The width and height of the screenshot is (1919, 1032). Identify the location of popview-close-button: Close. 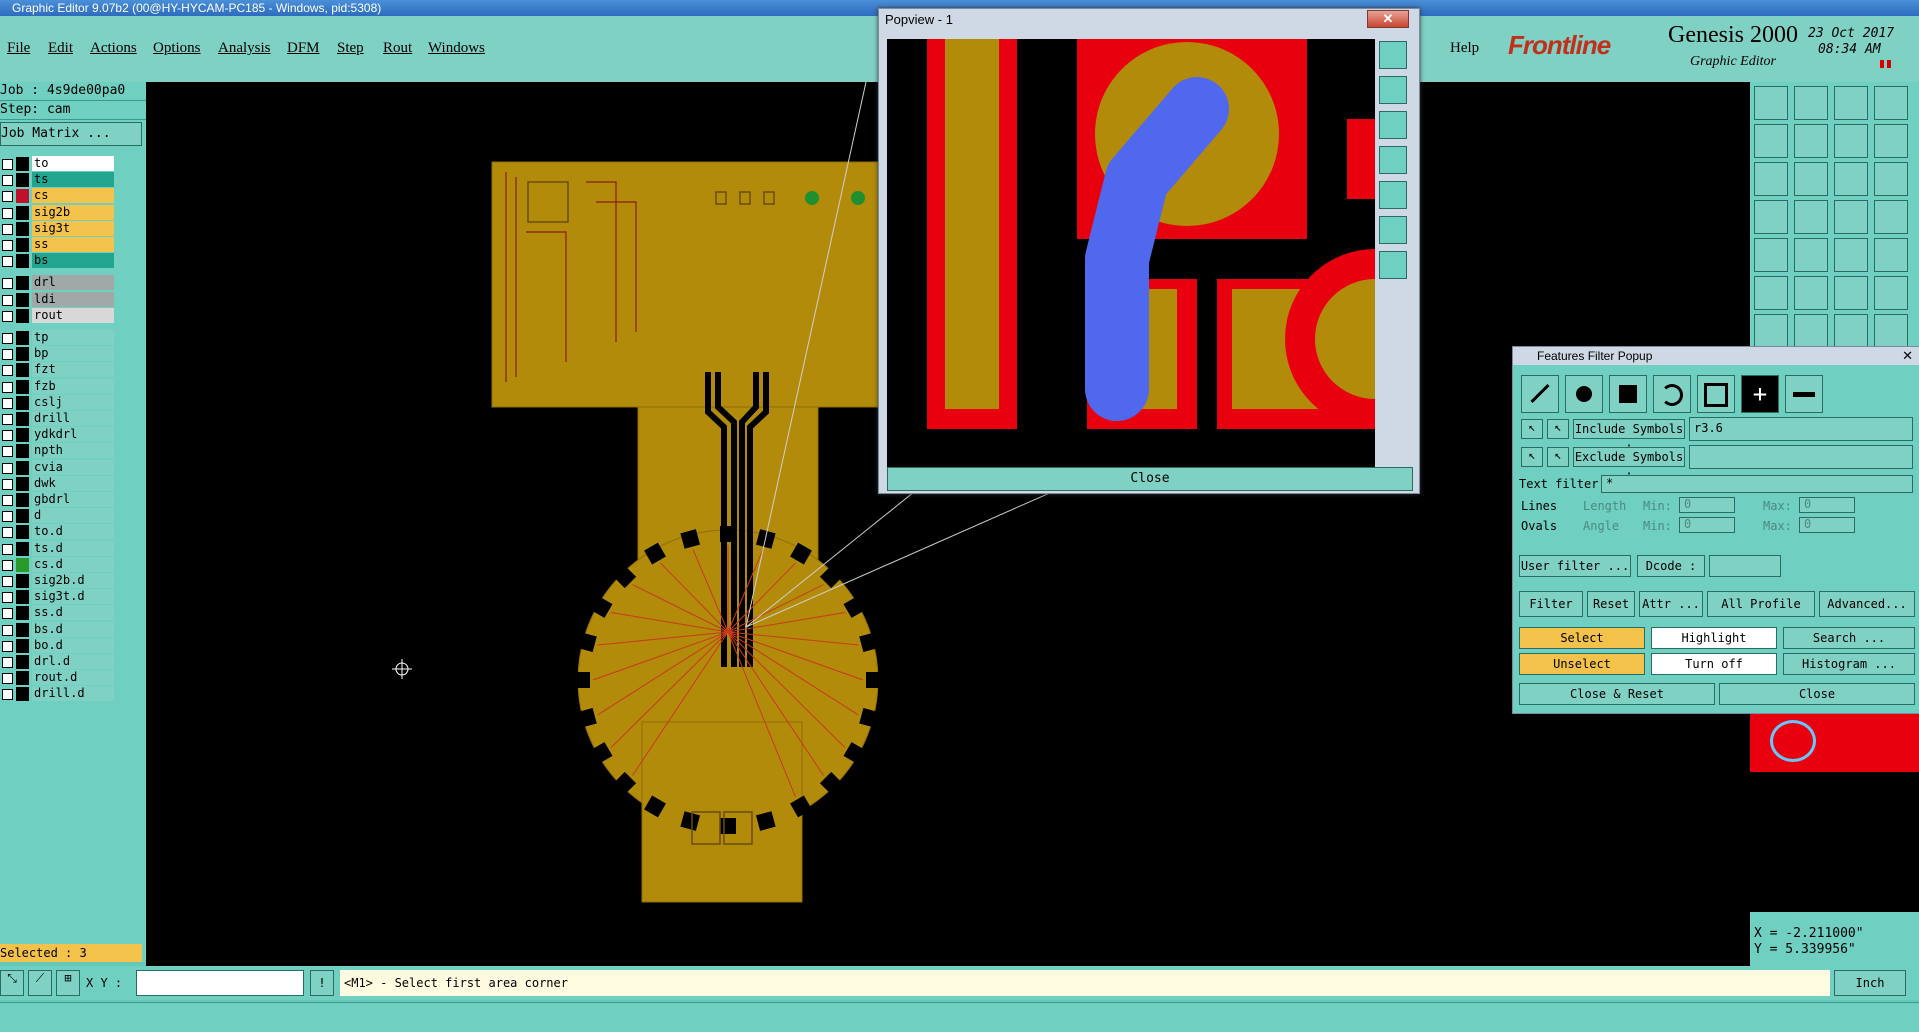
(1150, 479).